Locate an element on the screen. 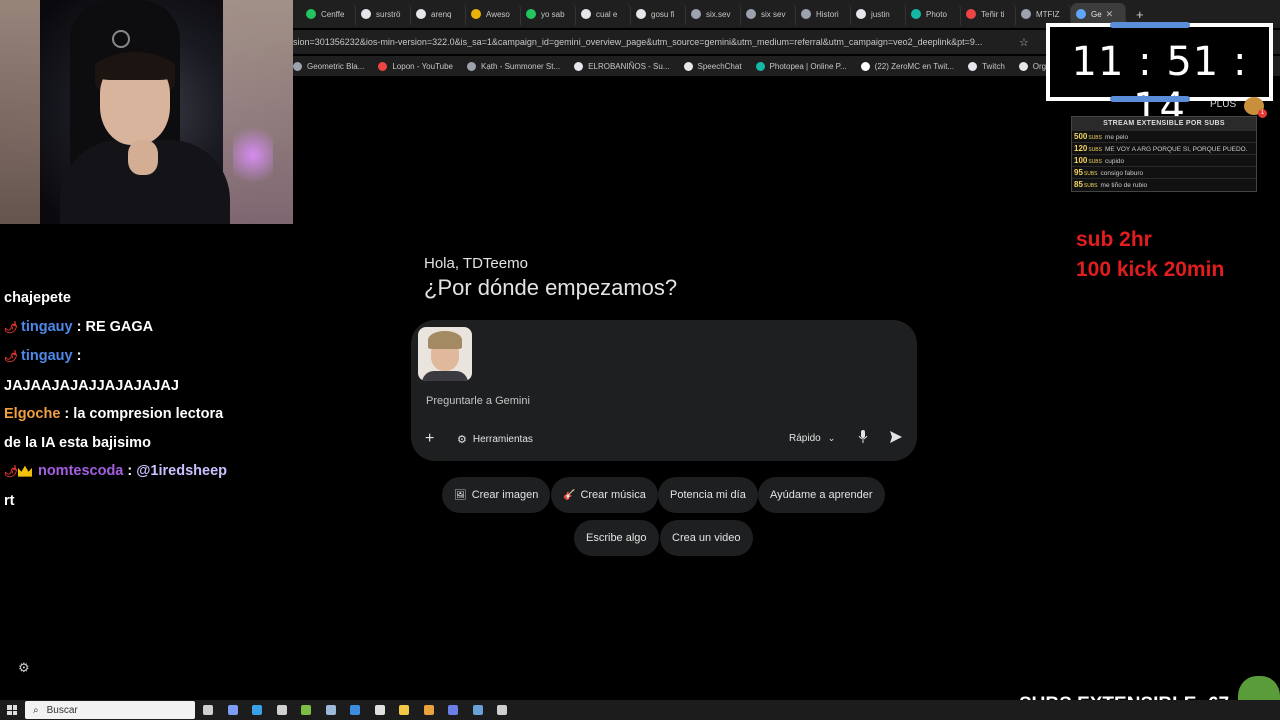 The height and width of the screenshot is (720, 1280). discord-icon is located at coordinates (453, 710).